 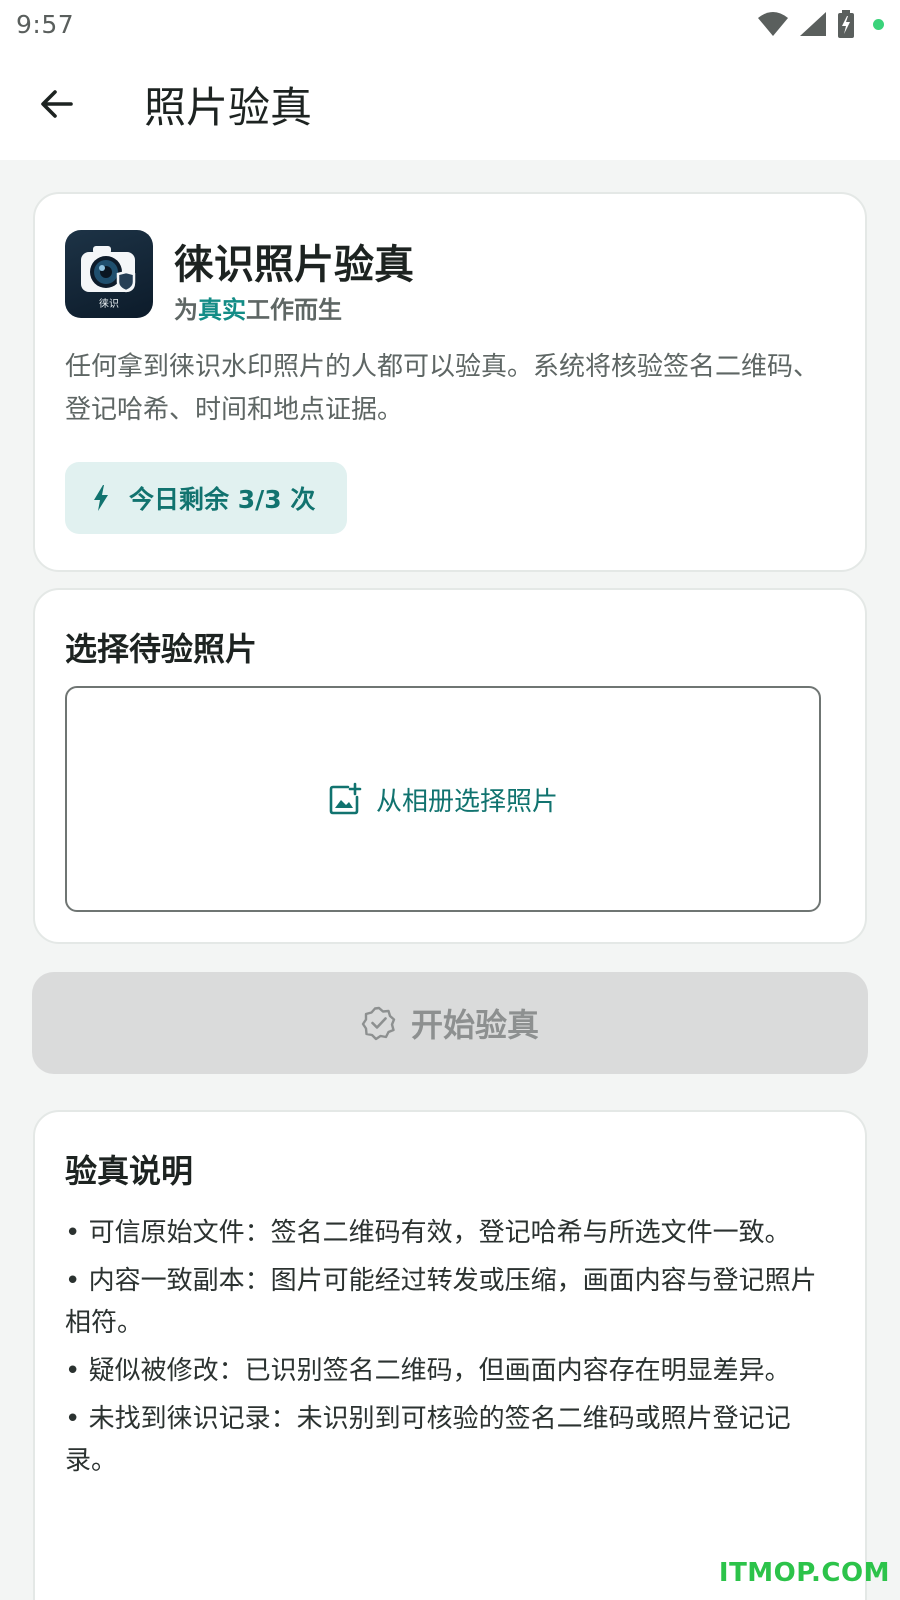 I want to click on add-photo-icon, so click(x=345, y=798).